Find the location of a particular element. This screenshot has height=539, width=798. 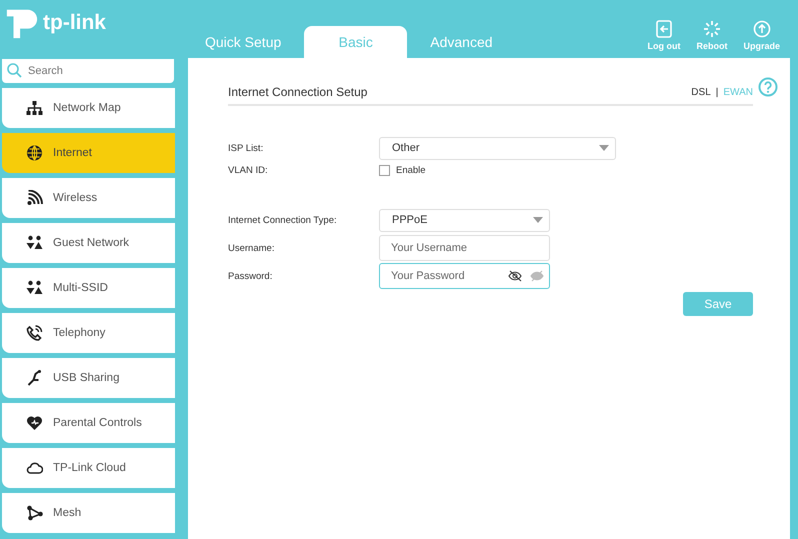

search-field: Search is located at coordinates (88, 71).